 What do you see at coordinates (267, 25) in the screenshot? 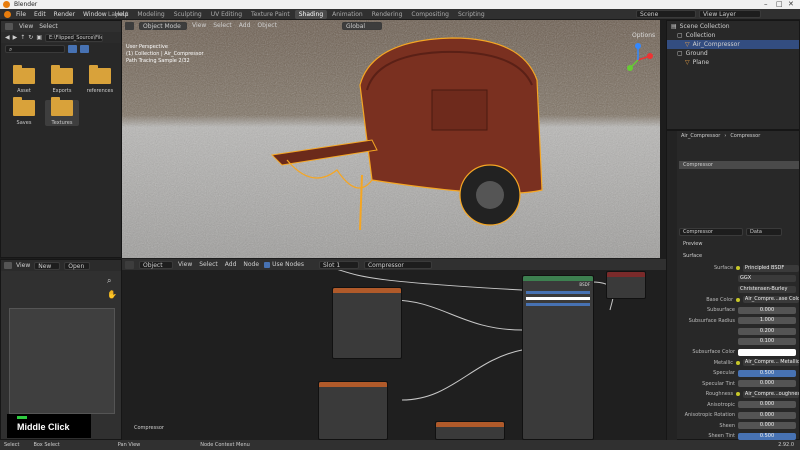
I see `viewport-menu-object: Object` at bounding box center [267, 25].